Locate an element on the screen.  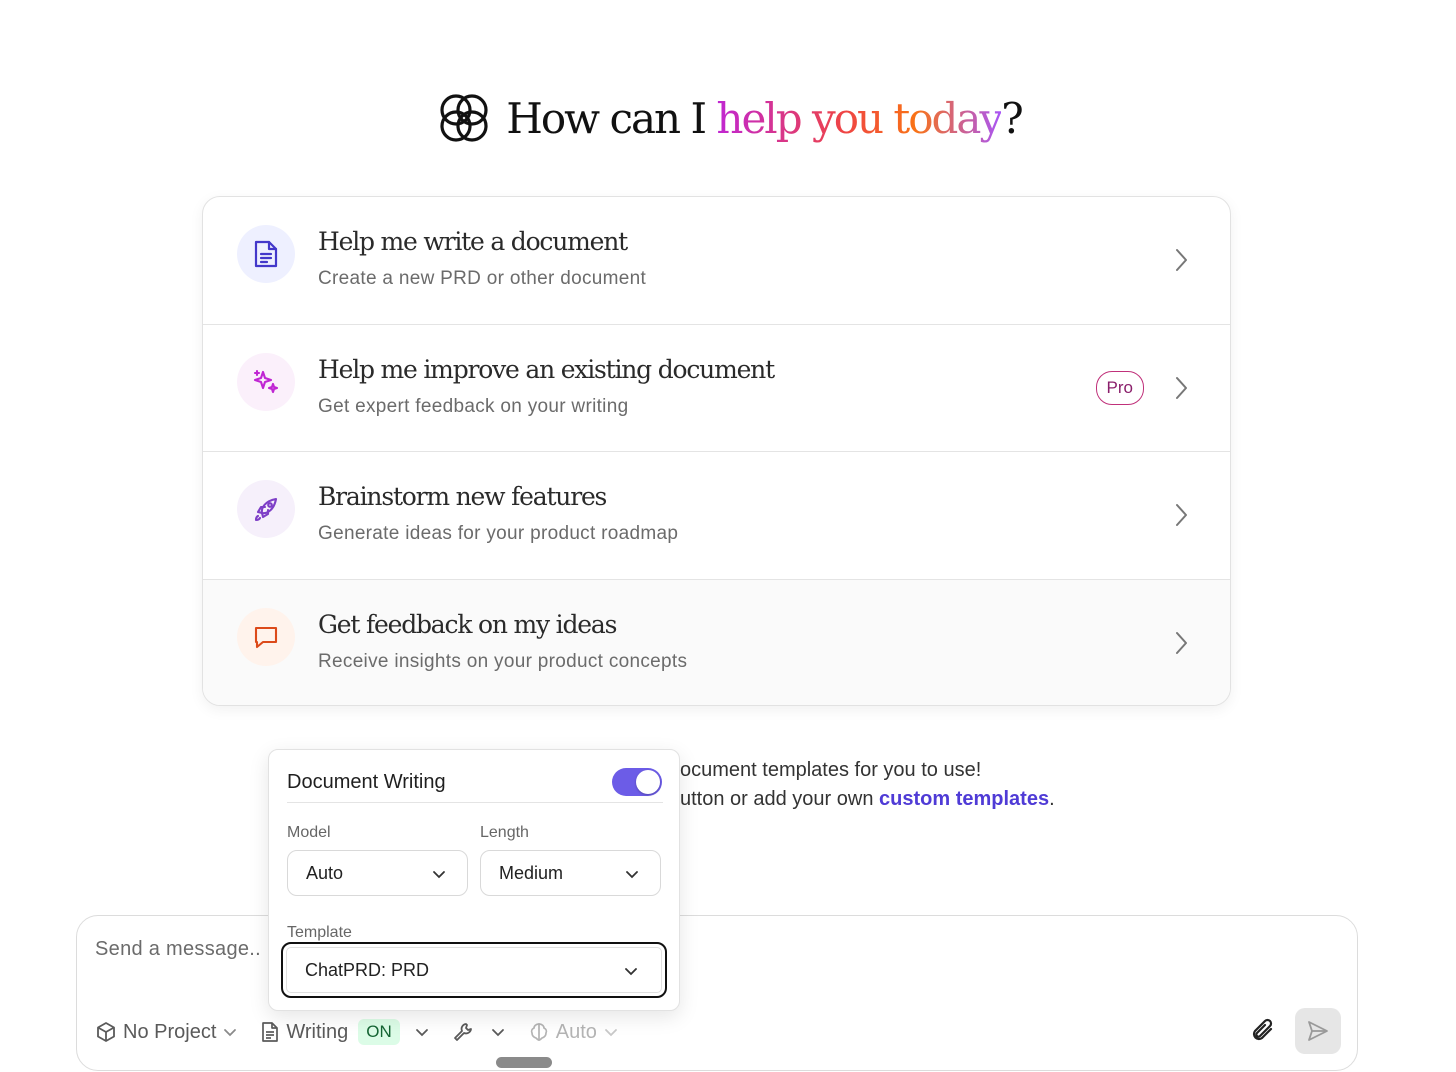
chat-bubble-icon is located at coordinates (266, 637).